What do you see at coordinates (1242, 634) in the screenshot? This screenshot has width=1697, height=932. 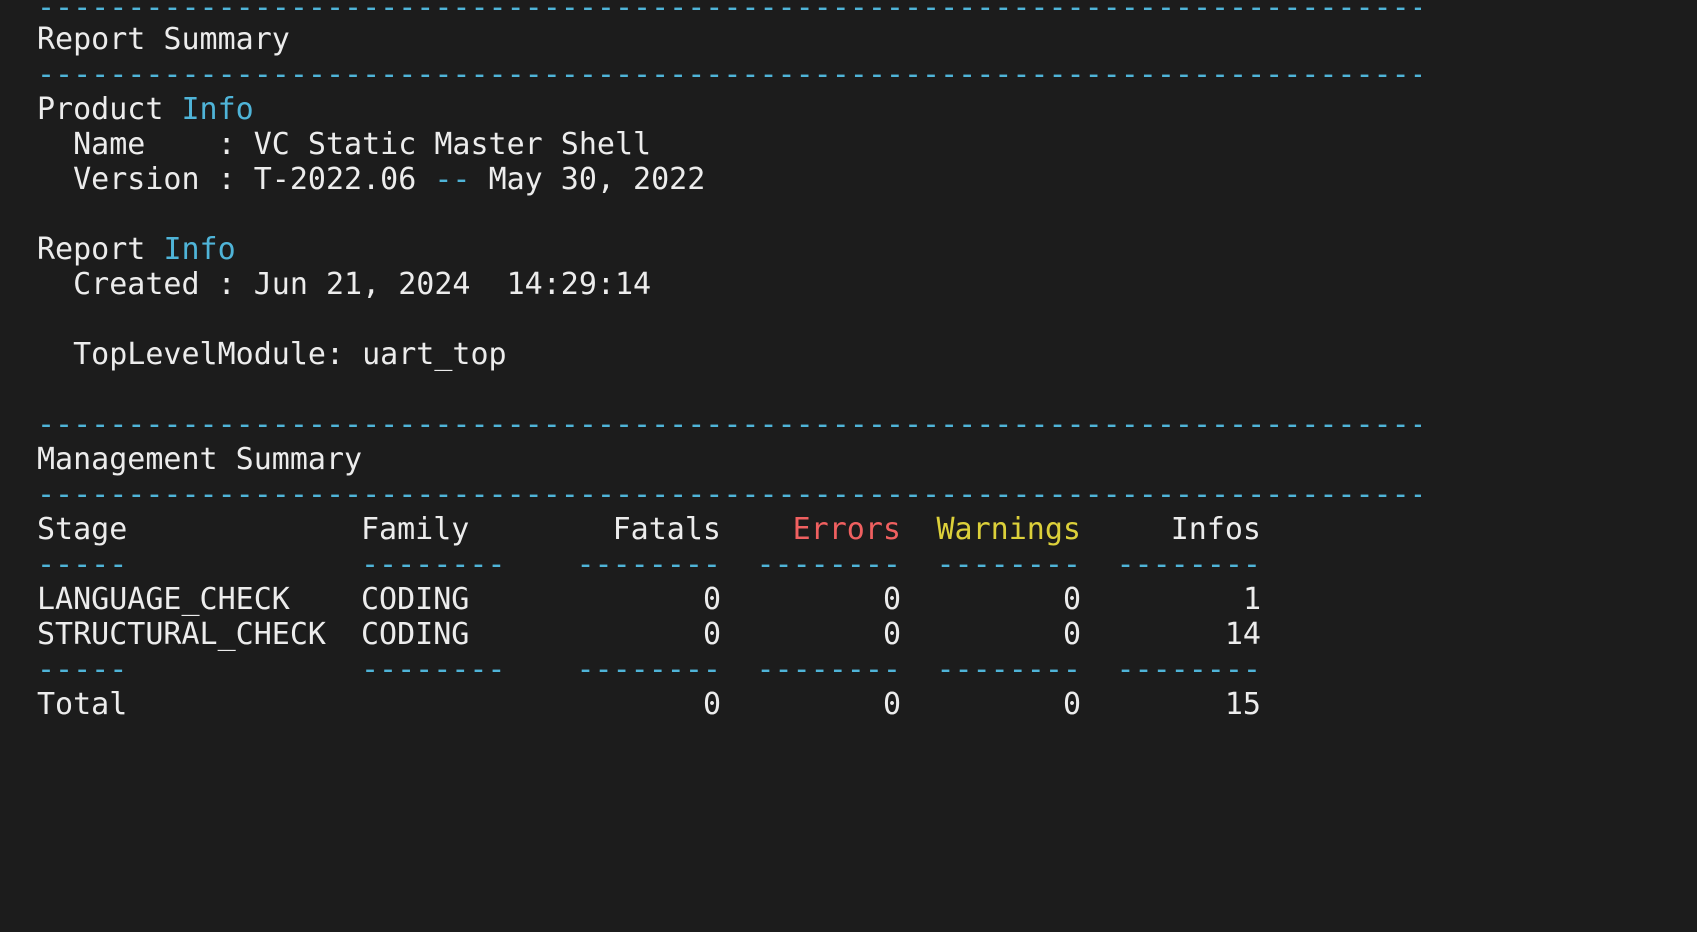 I see `cell-infos: 14` at bounding box center [1242, 634].